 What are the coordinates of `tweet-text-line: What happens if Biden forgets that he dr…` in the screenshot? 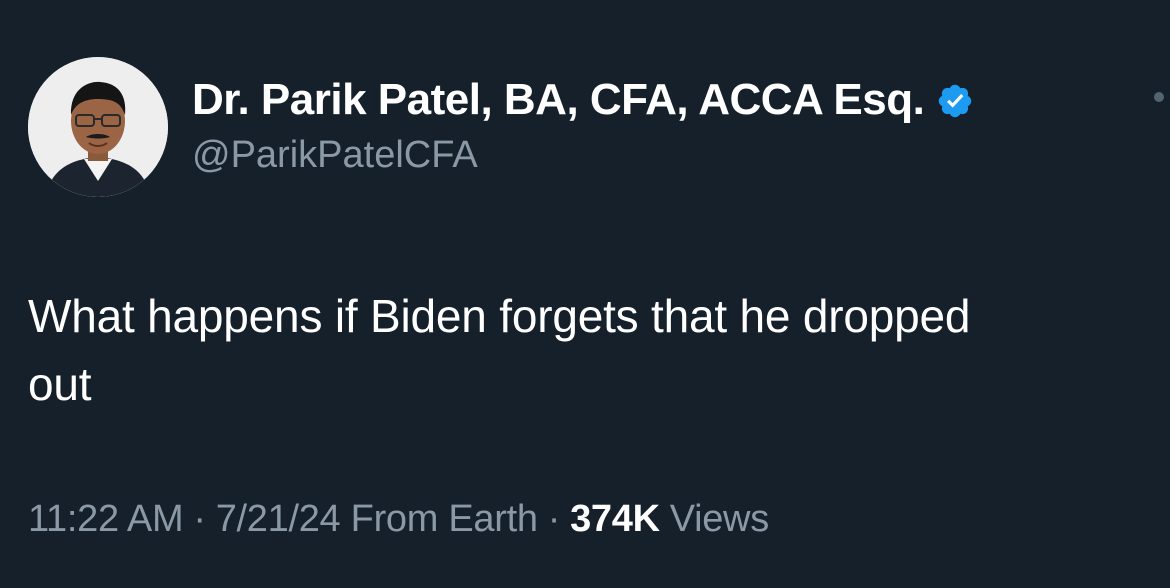 It's located at (499, 316).